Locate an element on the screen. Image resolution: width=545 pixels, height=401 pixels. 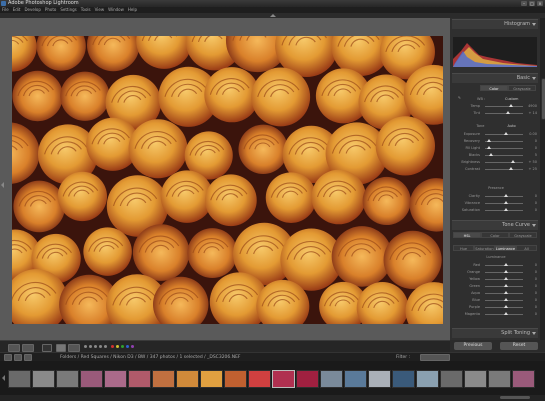
unflag-button is located at coordinates (61, 348).